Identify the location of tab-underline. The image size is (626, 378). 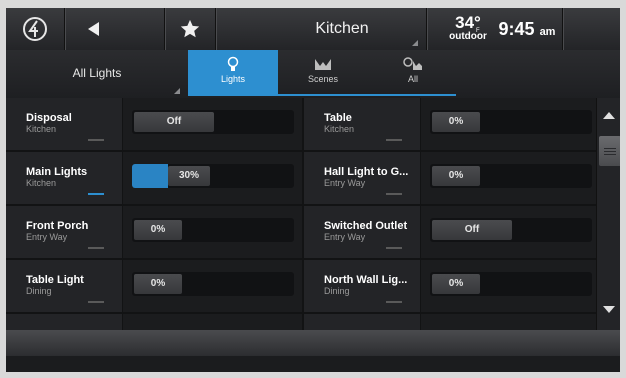
(322, 95).